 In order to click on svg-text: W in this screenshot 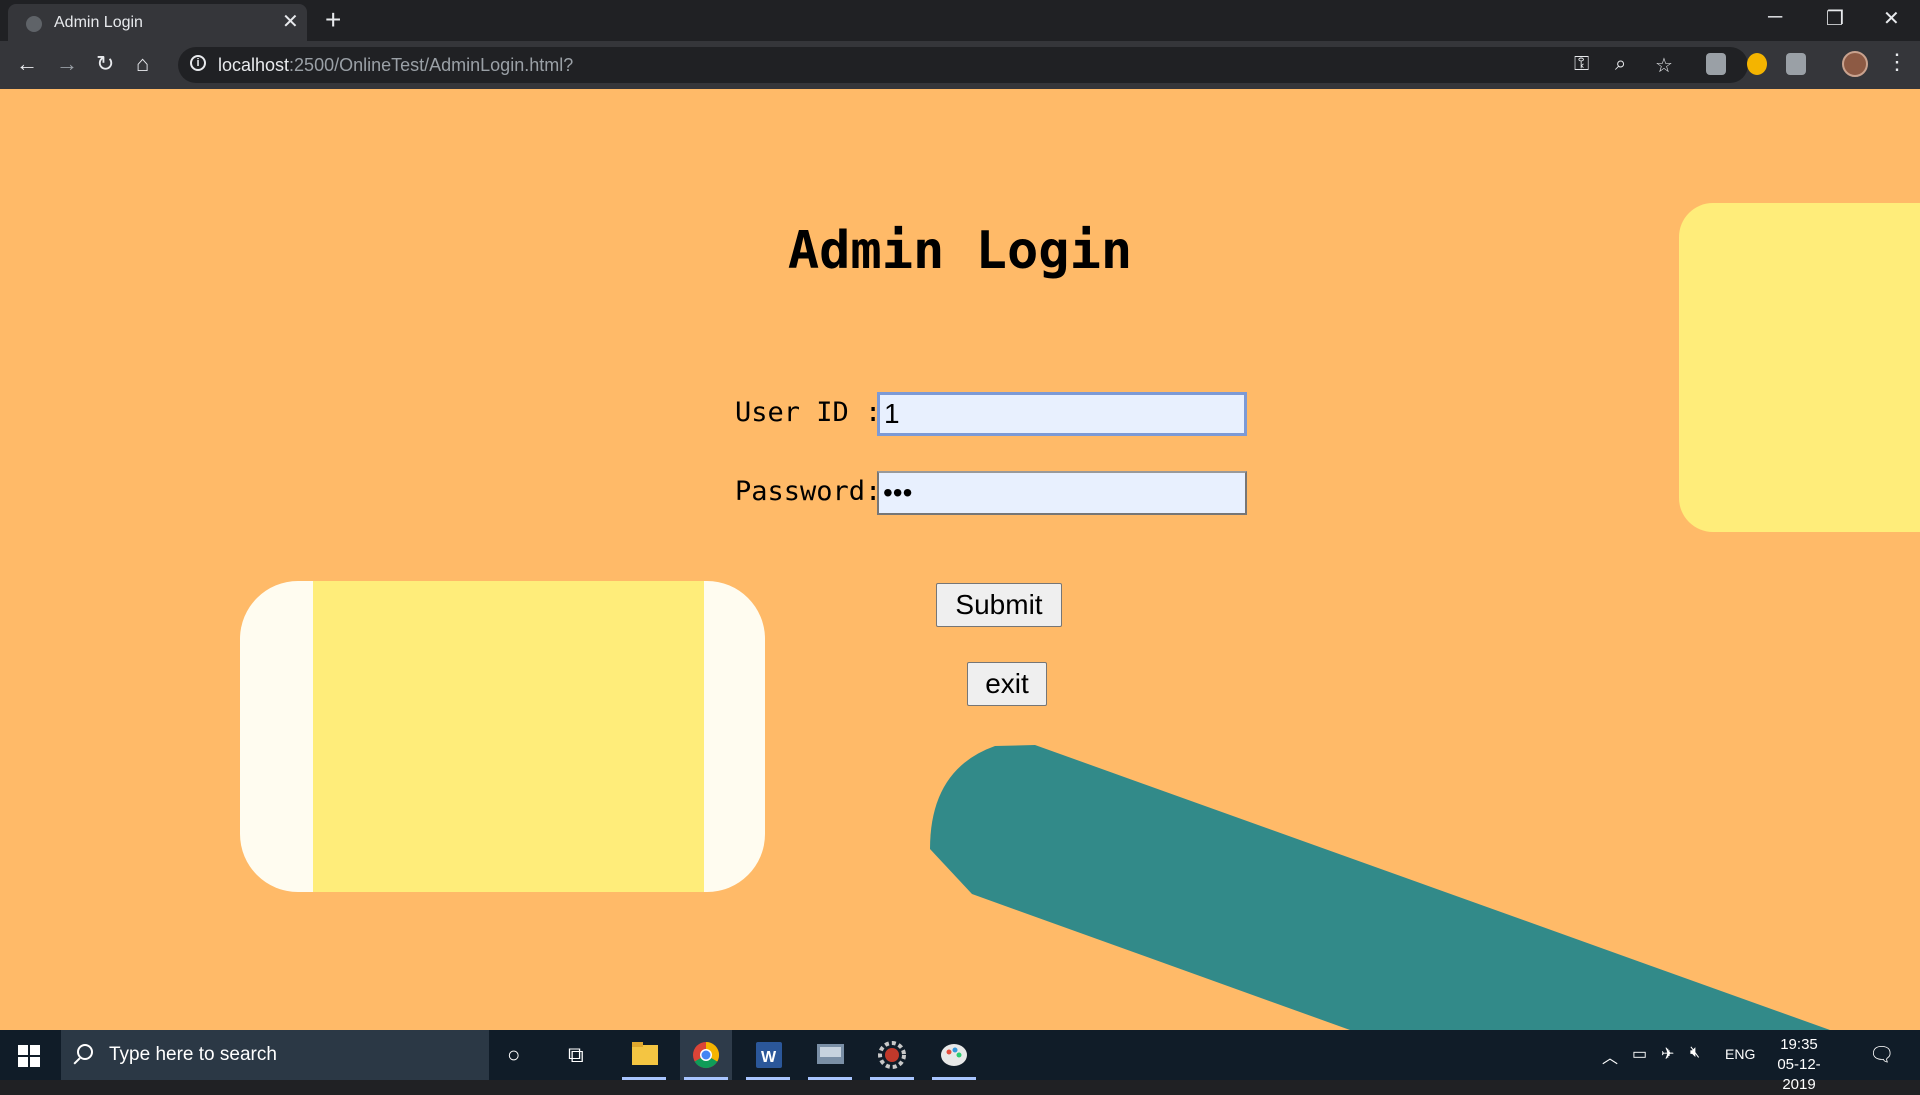, I will do `click(769, 1057)`.